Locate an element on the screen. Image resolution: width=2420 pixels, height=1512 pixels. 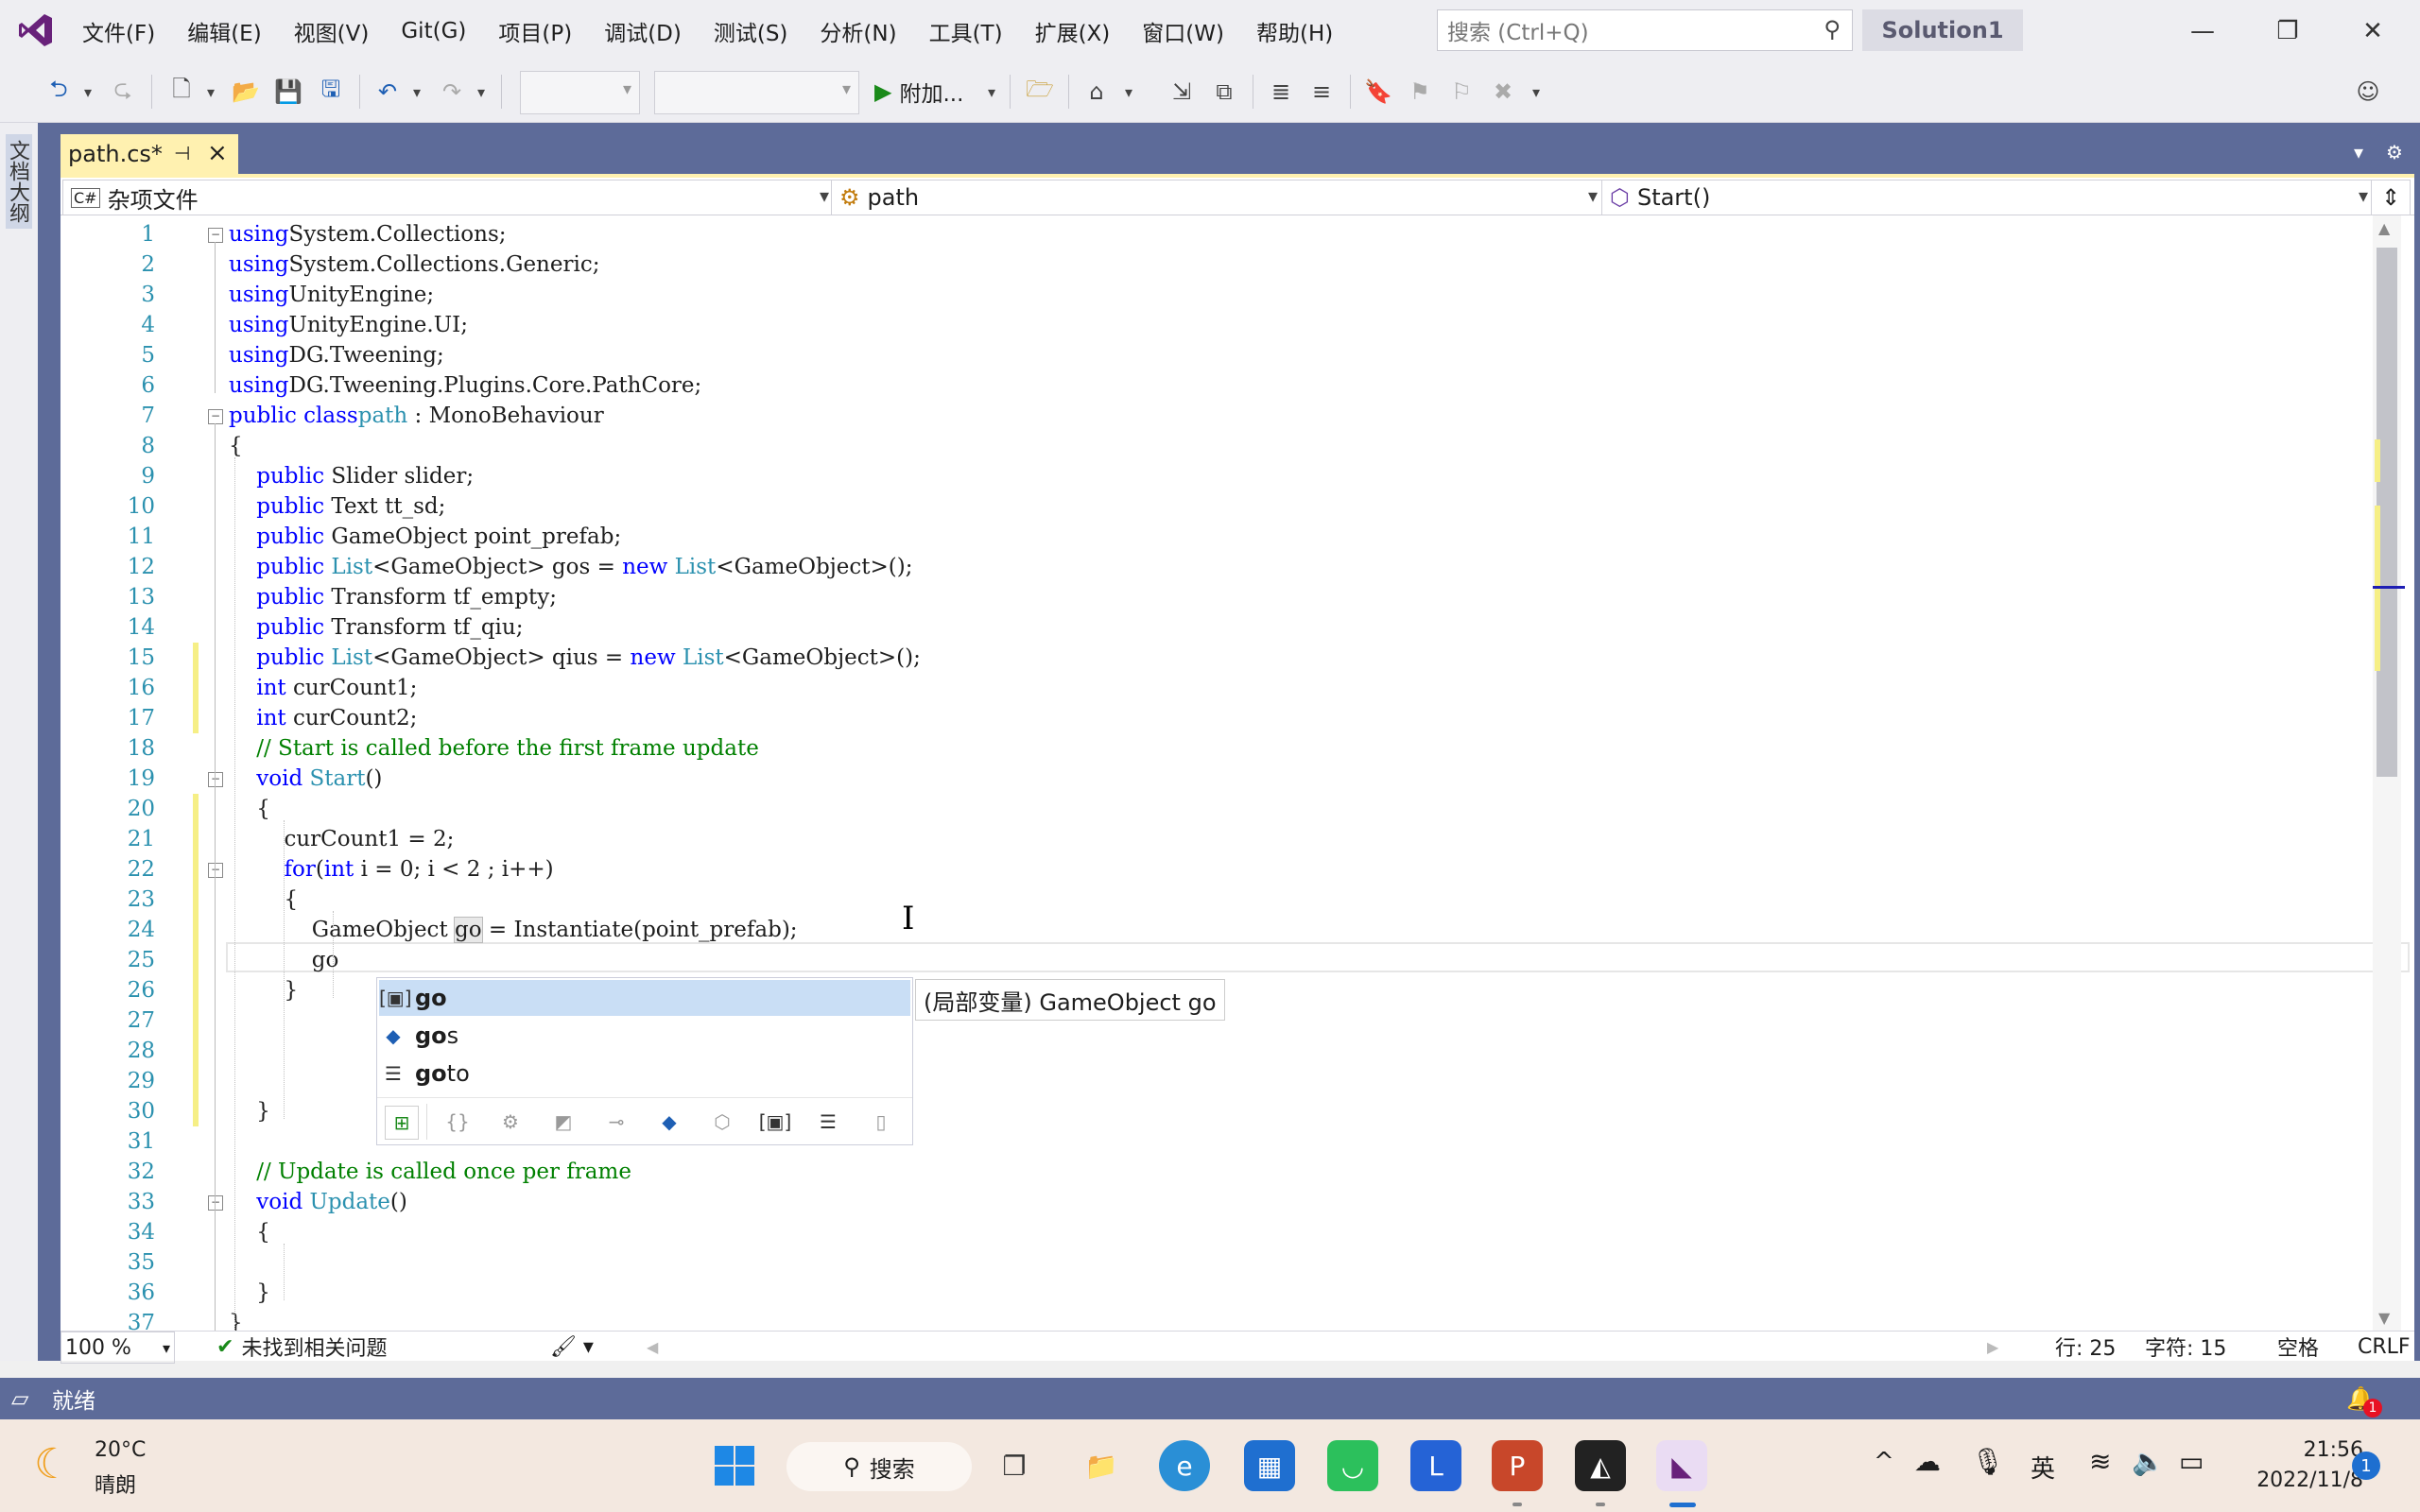
code-line: 33 void Update() is located at coordinates (1213, 1202).